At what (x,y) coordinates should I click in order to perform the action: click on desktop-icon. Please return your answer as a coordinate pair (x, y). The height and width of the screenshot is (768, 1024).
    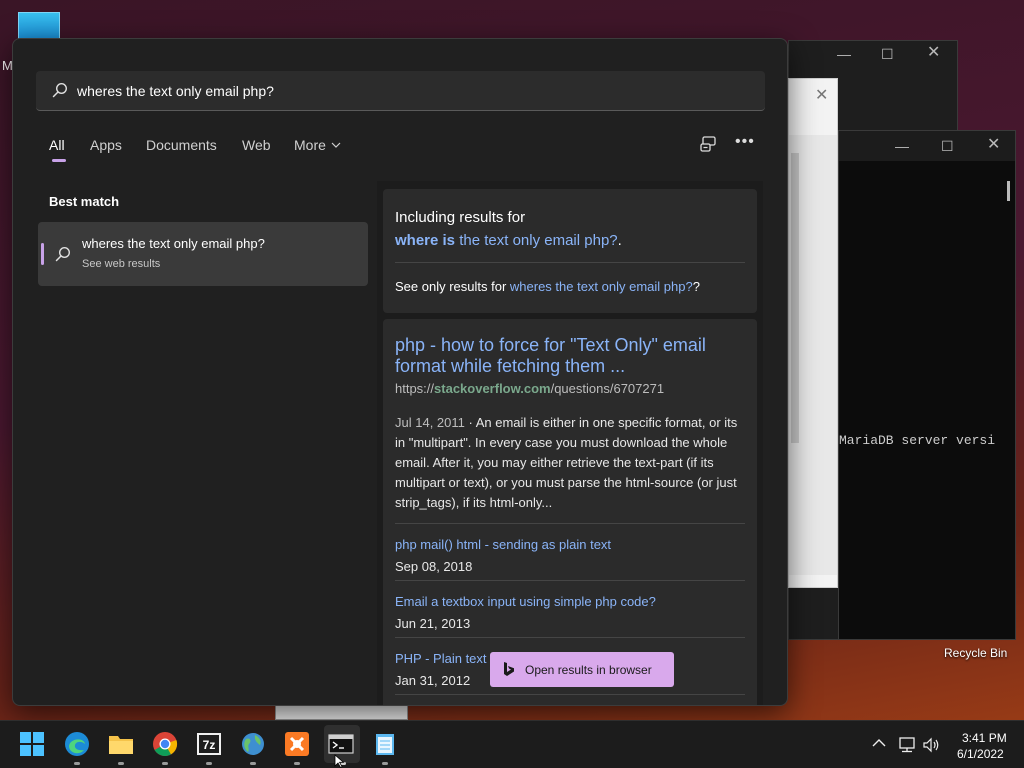
    Looking at the image, I should click on (39, 26).